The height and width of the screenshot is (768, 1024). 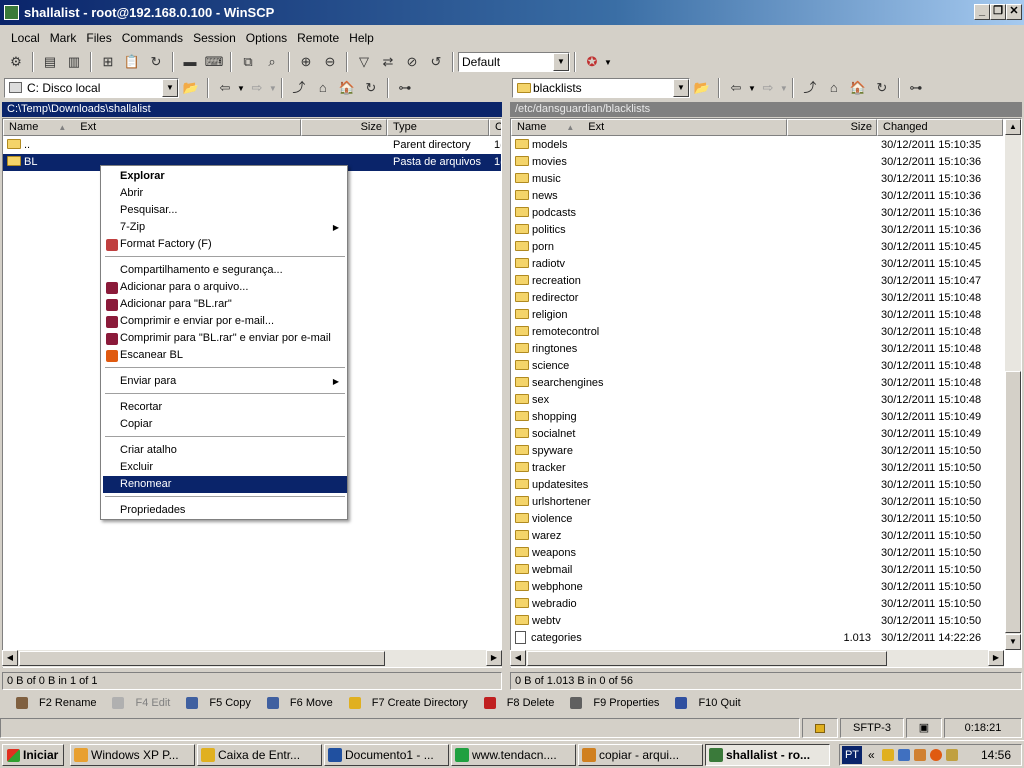 What do you see at coordinates (52, 703) in the screenshot?
I see `fkey-f2-button: F2 Rename` at bounding box center [52, 703].